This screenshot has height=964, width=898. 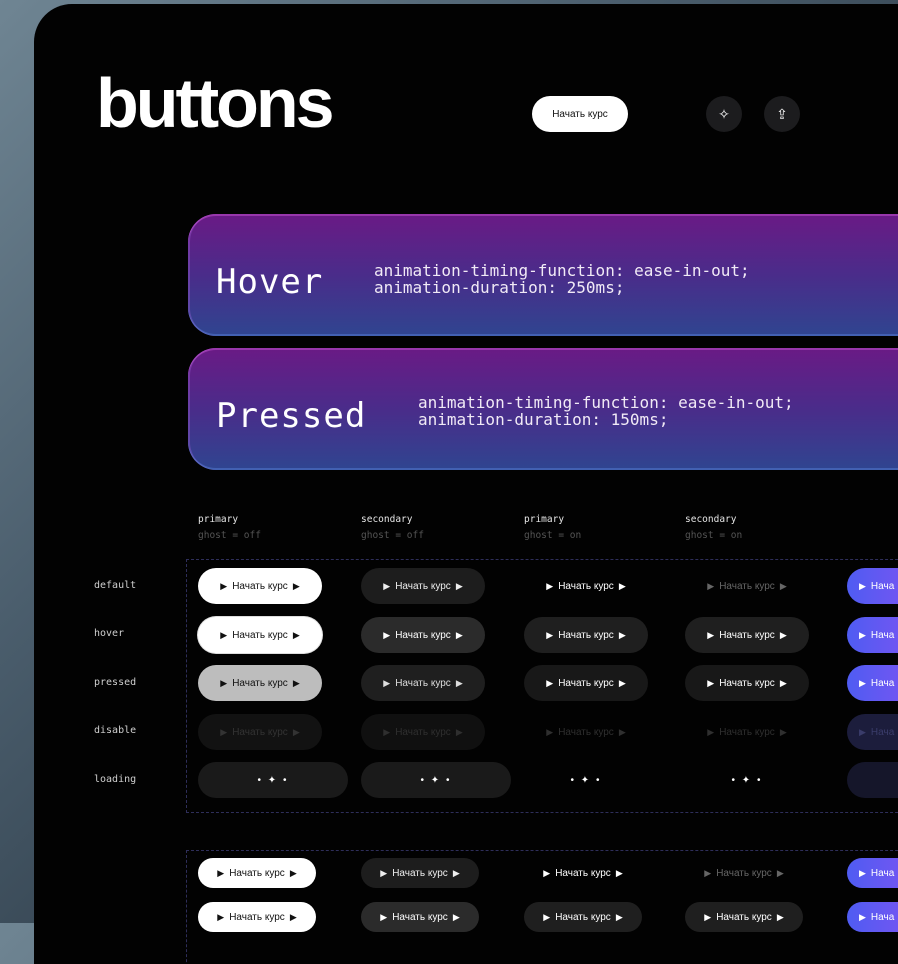 I want to click on primary-small-hover-button: ▶ Начать курс ▶, so click(x=257, y=917).